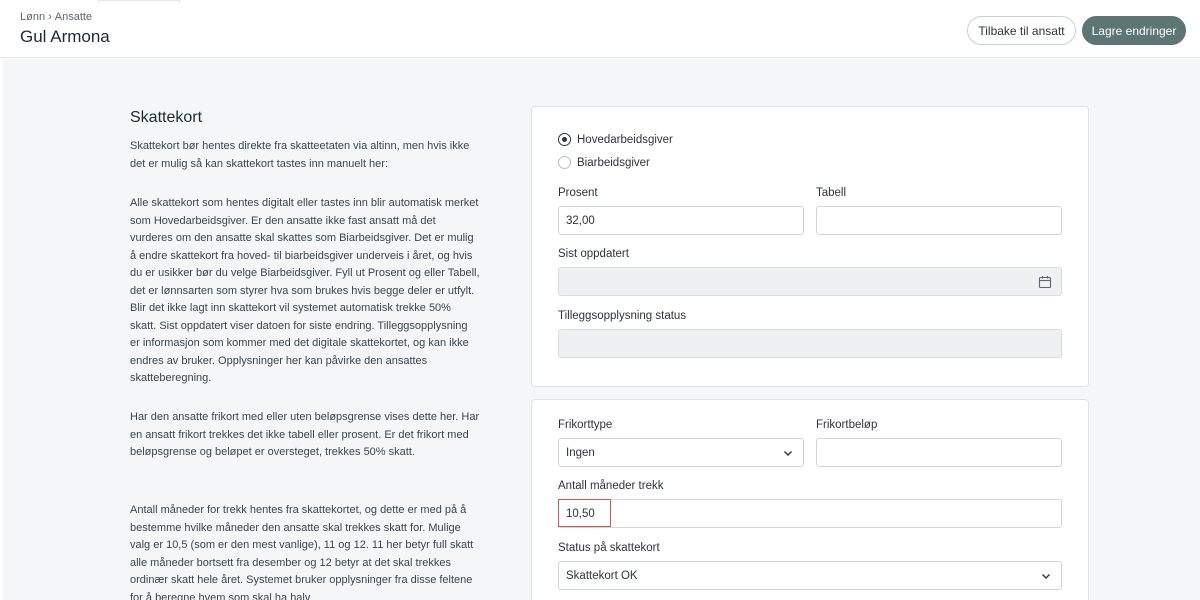  Describe the element at coordinates (609, 548) in the screenshot. I see `tax-card-status-label: Status på skattekort` at that location.